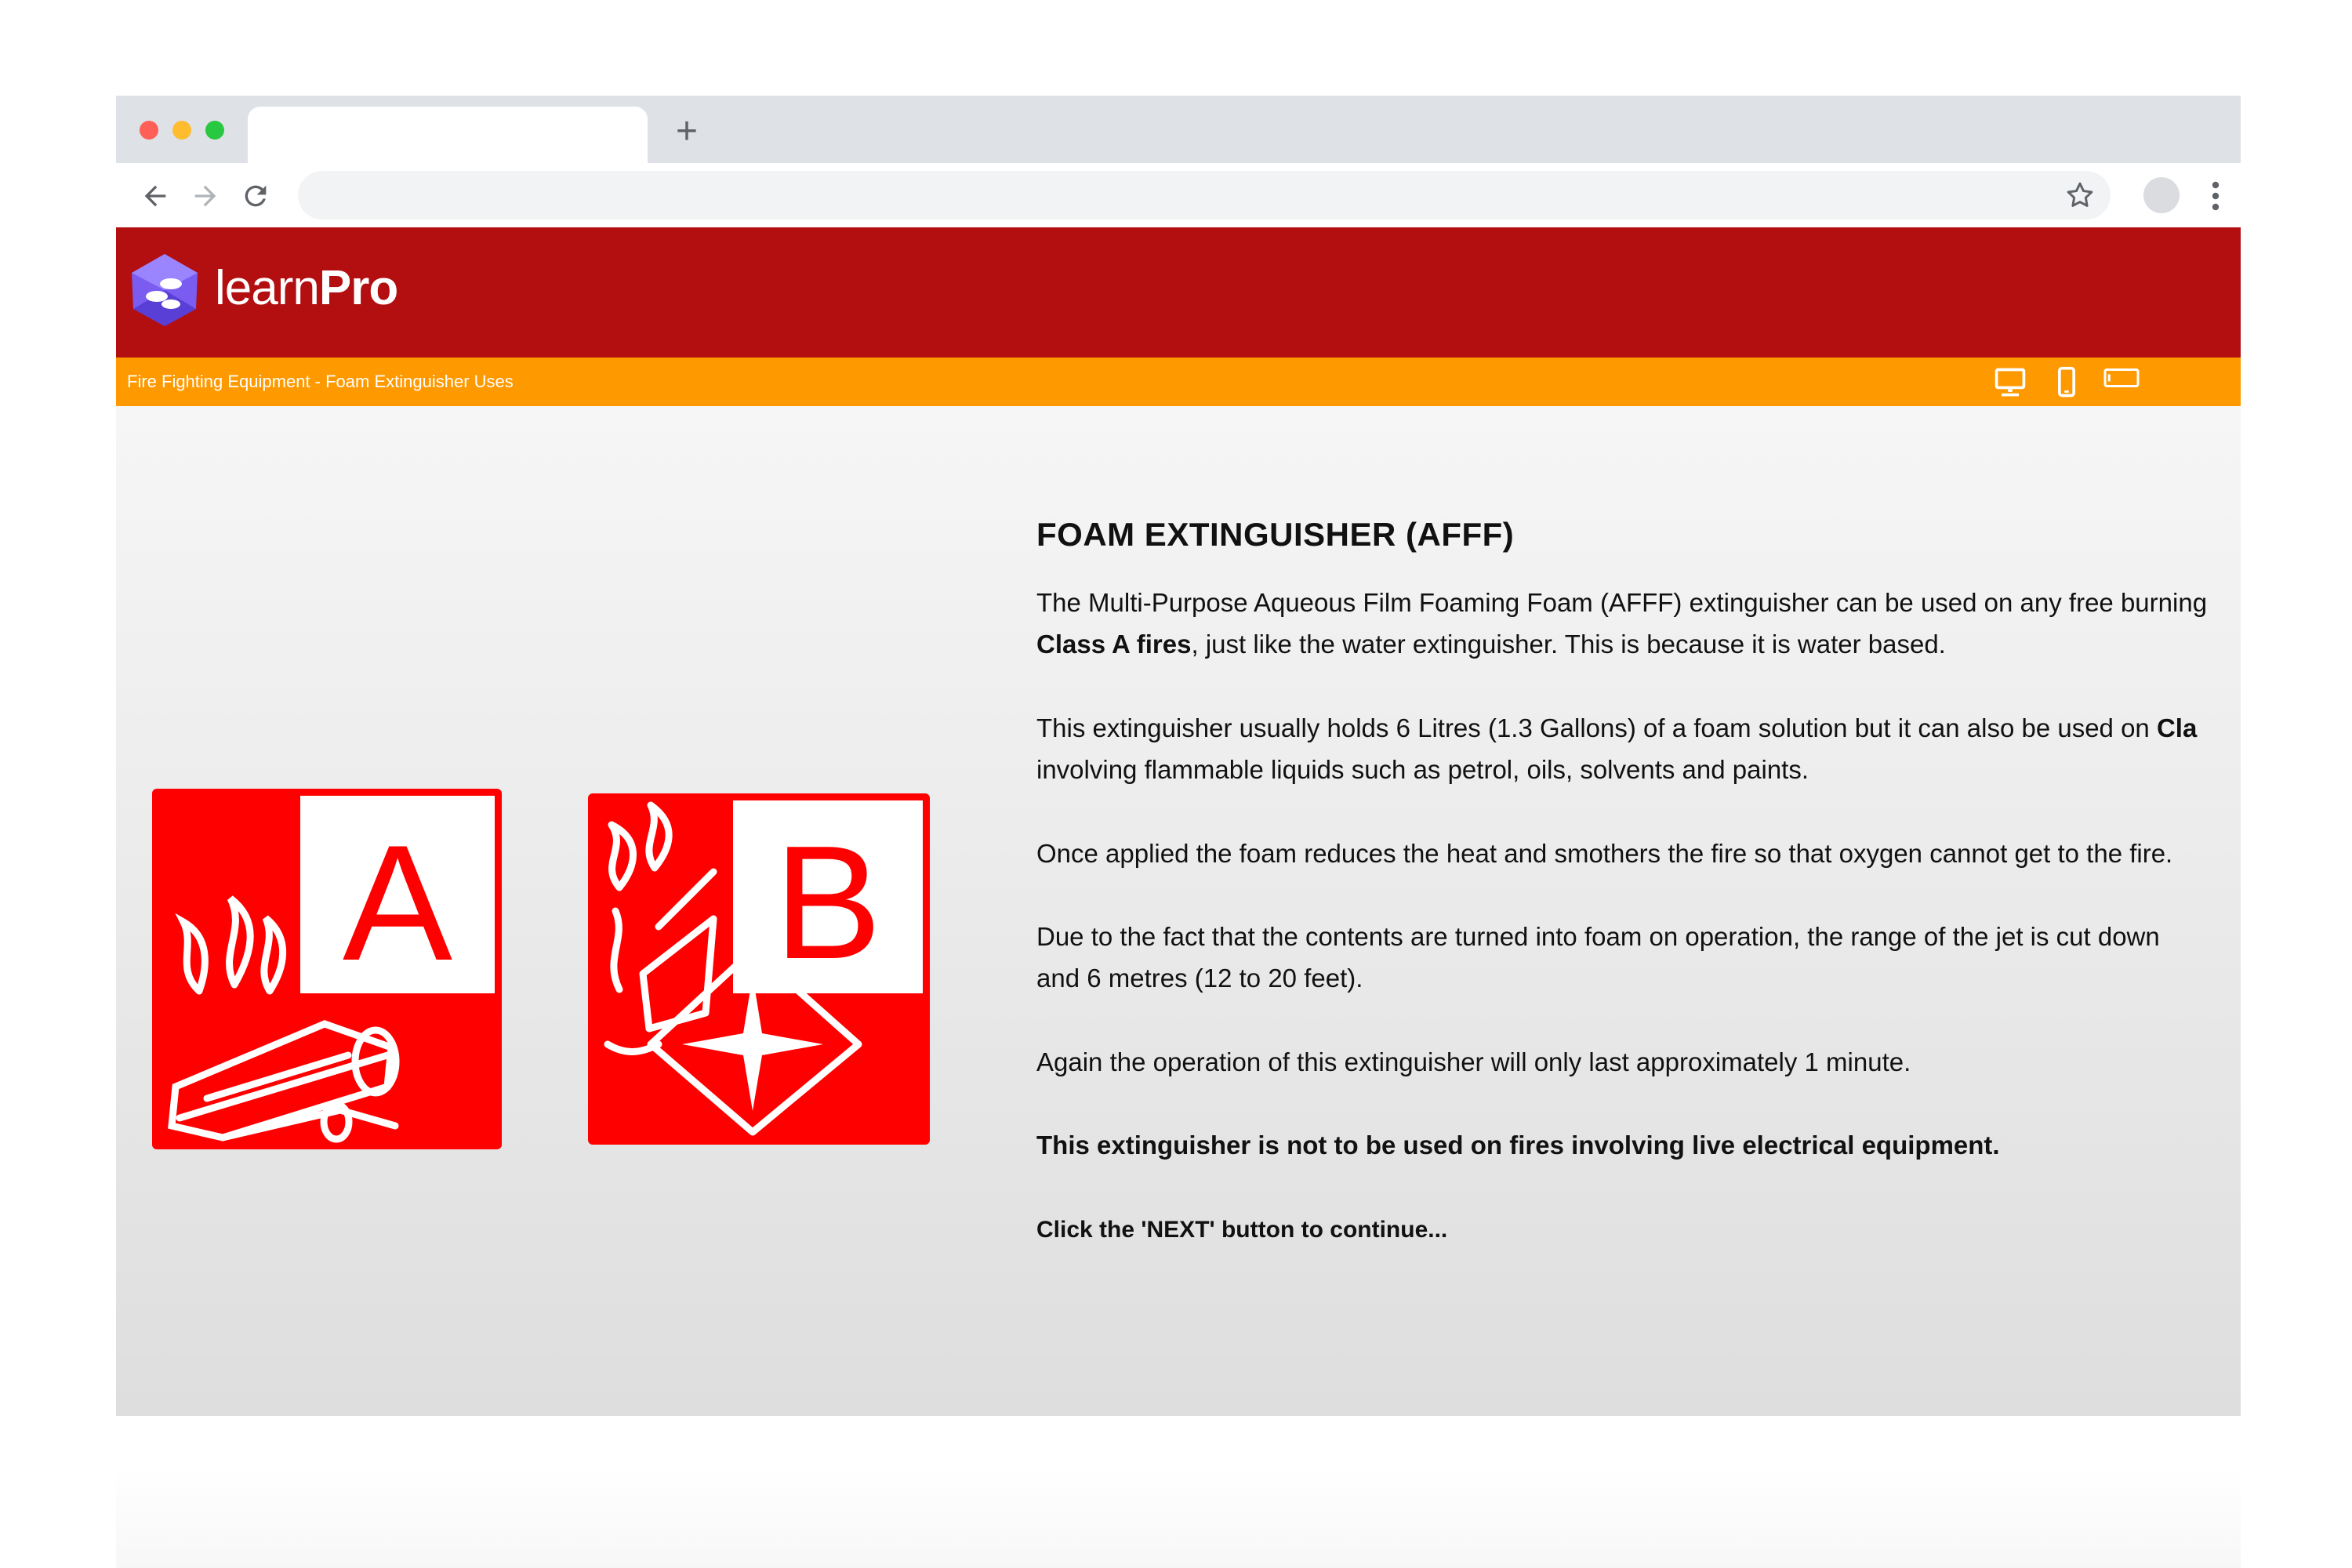  I want to click on paragraph-jet-range-line2: and 6 metres (12 to 20 feet)., so click(1199, 979).